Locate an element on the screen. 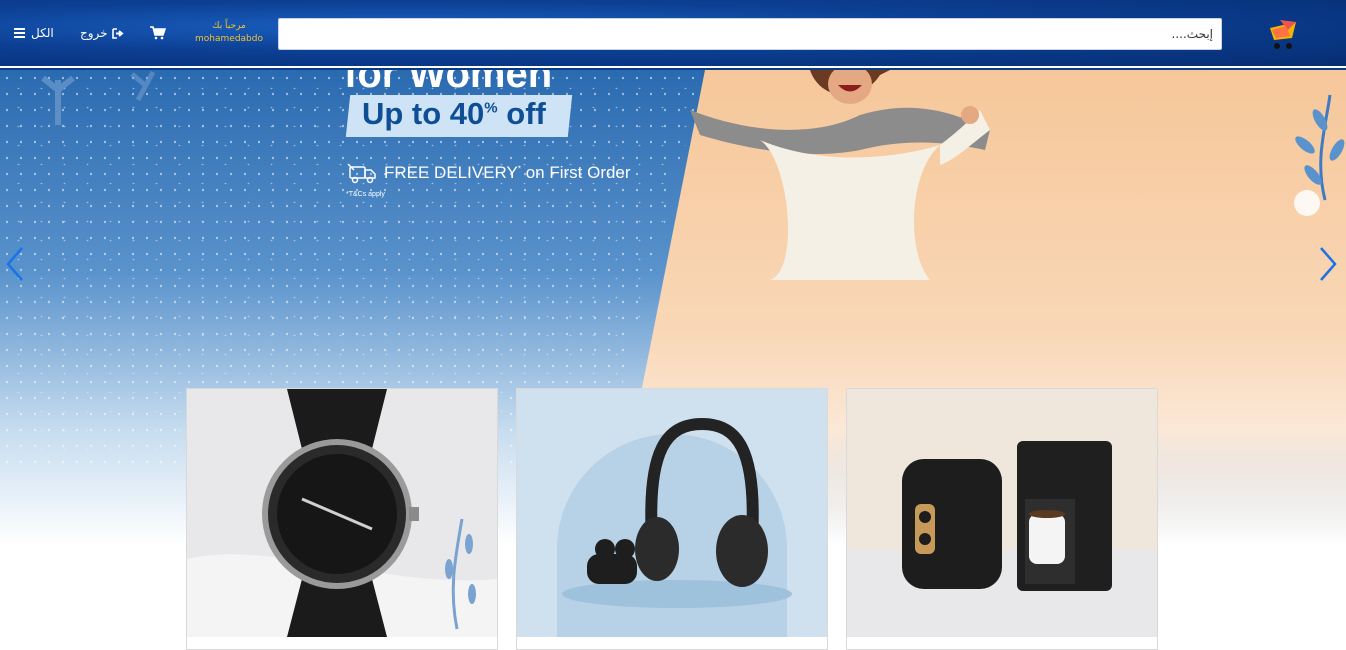 The width and height of the screenshot is (1346, 650). carousel-prev-button is located at coordinates (15, 264).